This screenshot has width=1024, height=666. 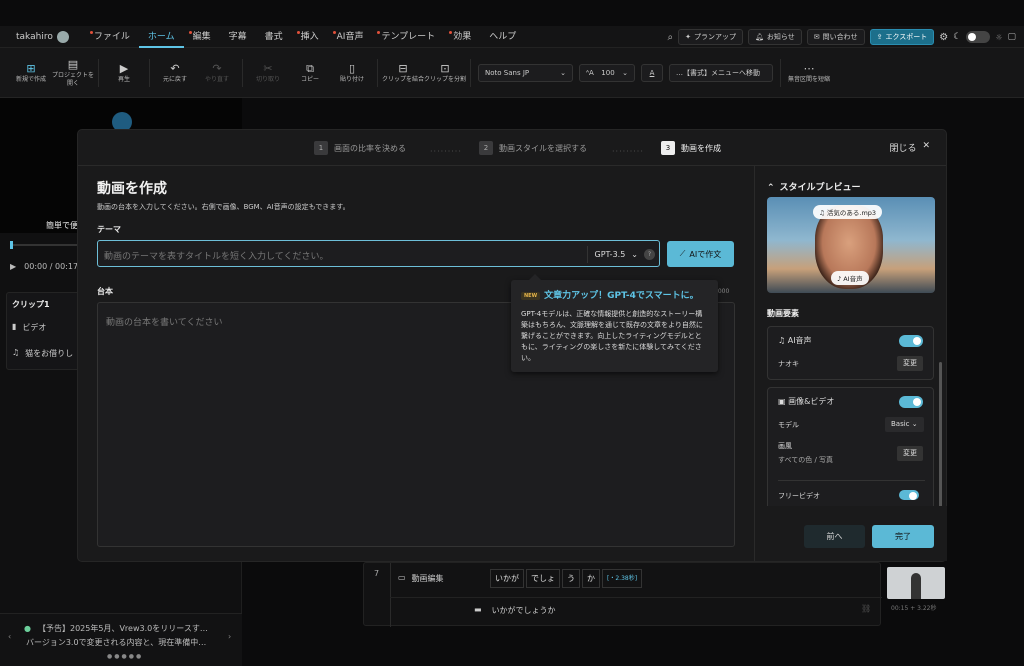 What do you see at coordinates (806, 401) in the screenshot?
I see `image-video-label: ▣ 画像&ビデオ` at bounding box center [806, 401].